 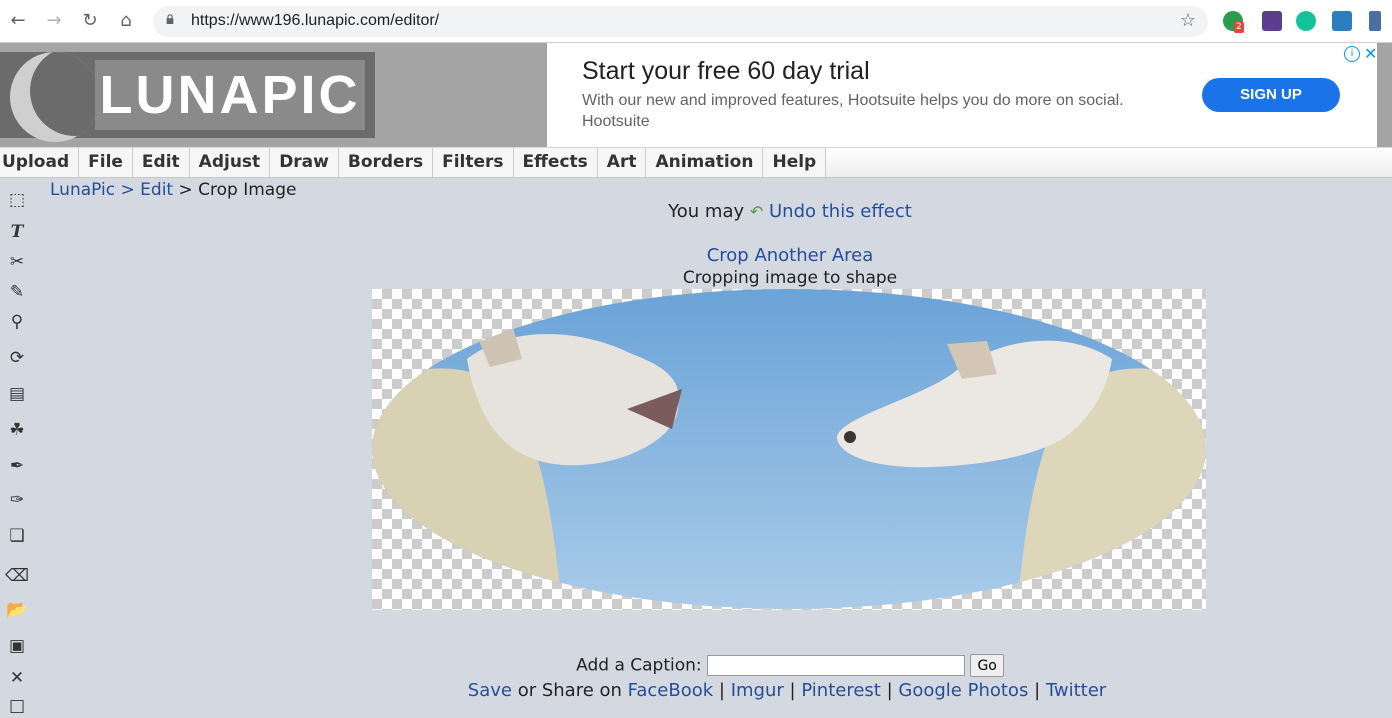 I want to click on caption-label: Add a Caption:, so click(x=639, y=665).